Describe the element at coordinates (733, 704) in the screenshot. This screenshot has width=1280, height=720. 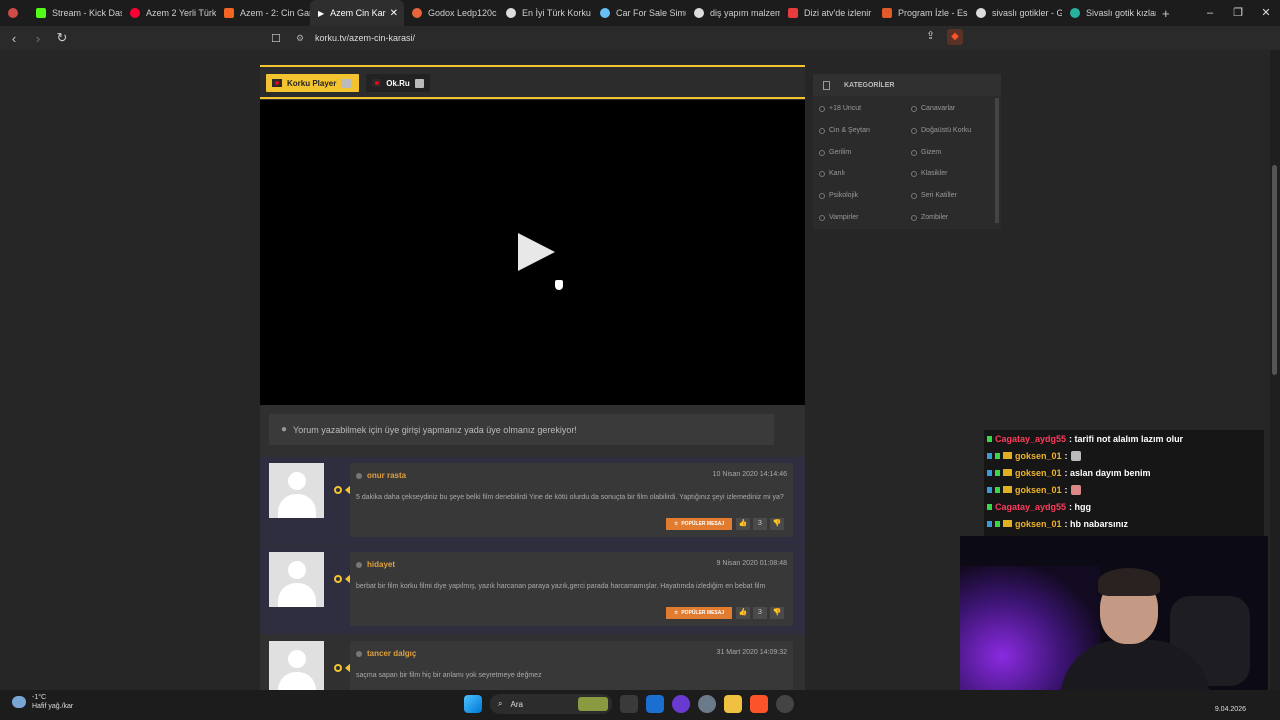
I see `file-explorer-icon` at that location.